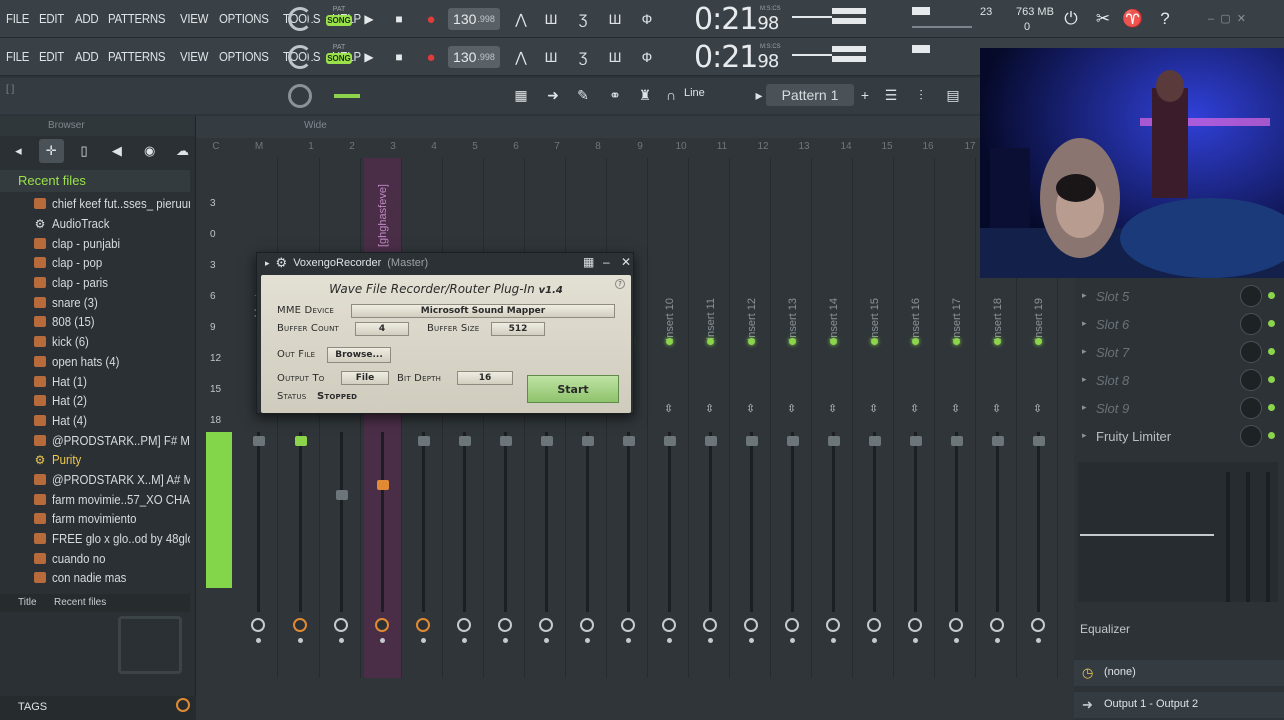 This screenshot has width=1284, height=720. Describe the element at coordinates (1179, 380) in the screenshot. I see `fx-slot: ▸ Slot 8` at that location.